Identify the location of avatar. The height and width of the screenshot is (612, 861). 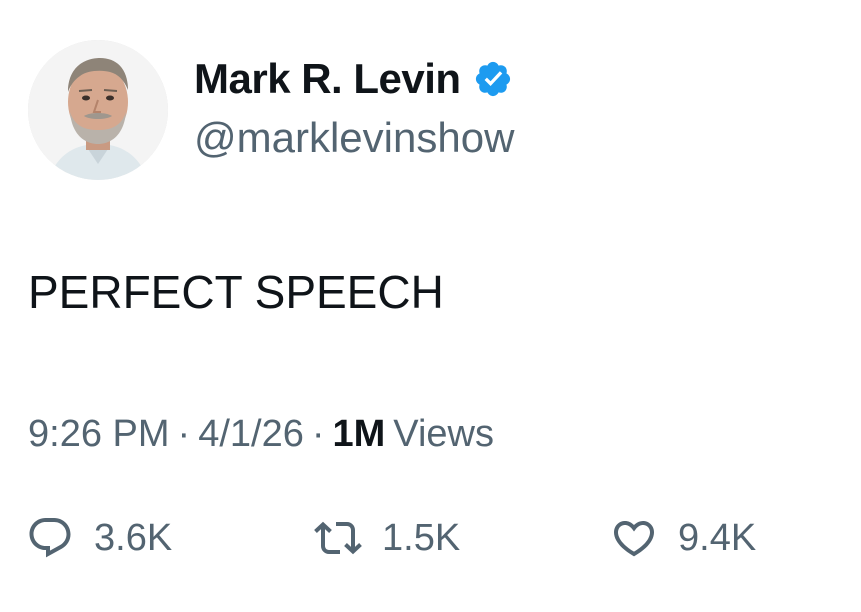
(98, 110).